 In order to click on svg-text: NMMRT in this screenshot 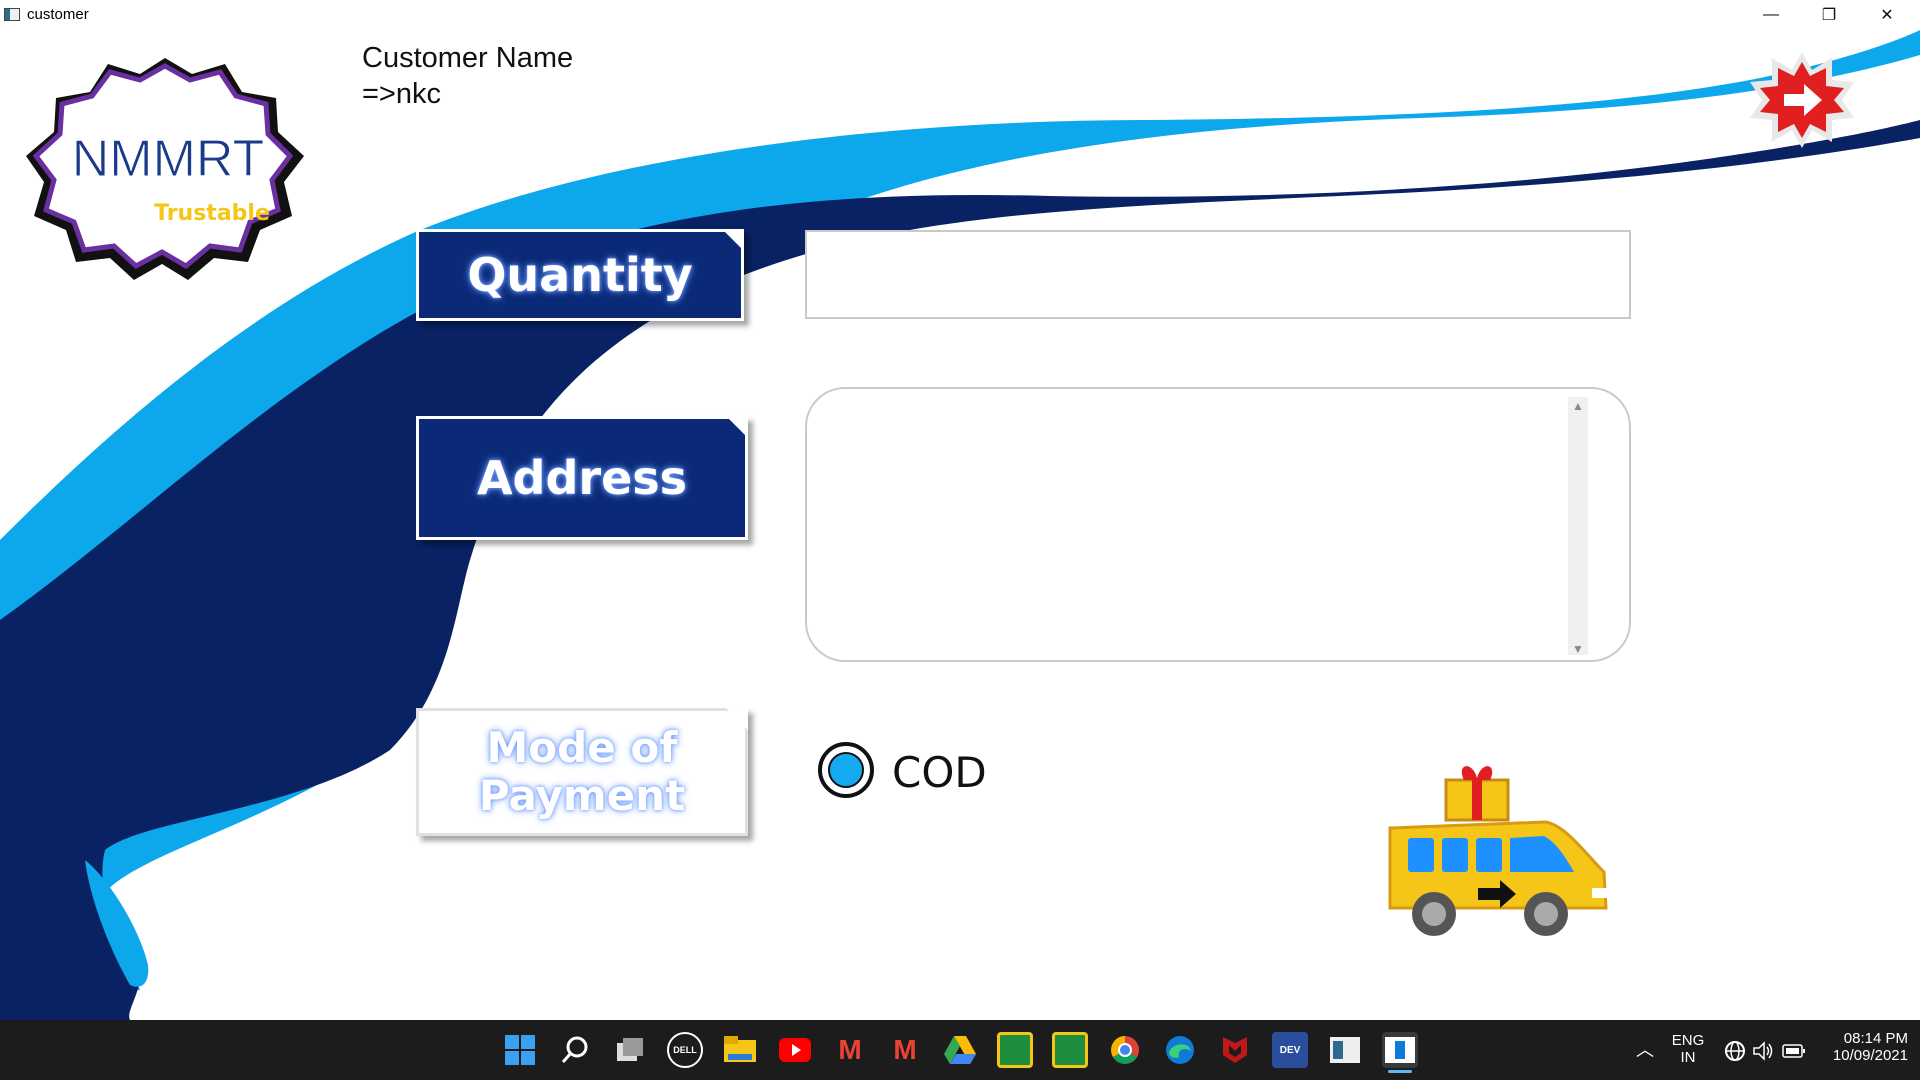, I will do `click(168, 159)`.